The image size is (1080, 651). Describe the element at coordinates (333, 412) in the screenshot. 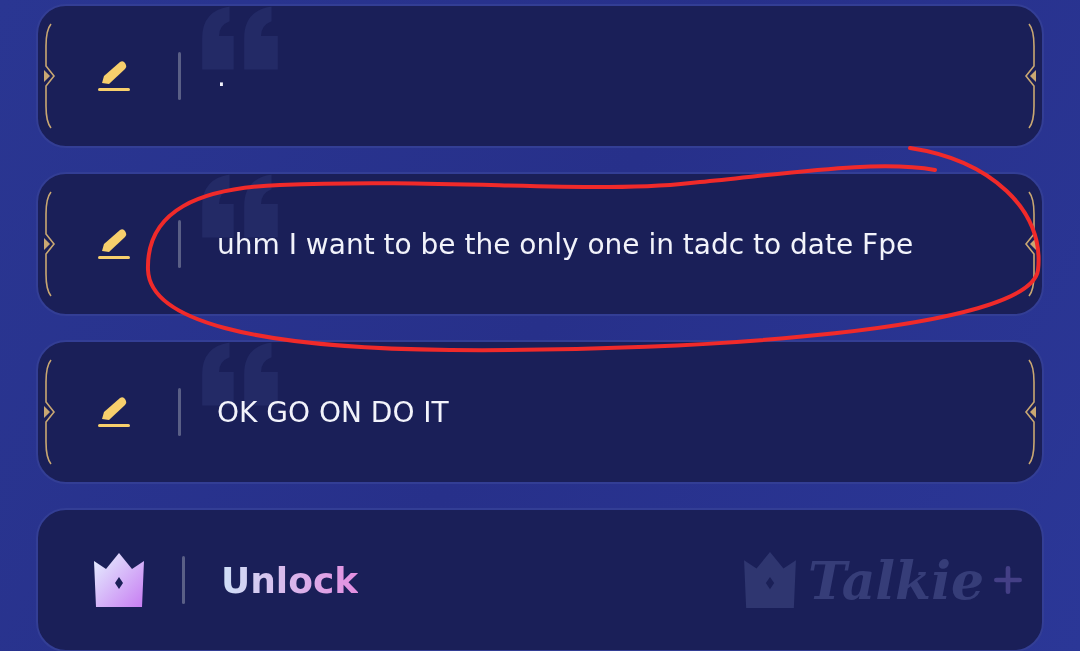

I see `message-text: OK GO ON DO IT` at that location.